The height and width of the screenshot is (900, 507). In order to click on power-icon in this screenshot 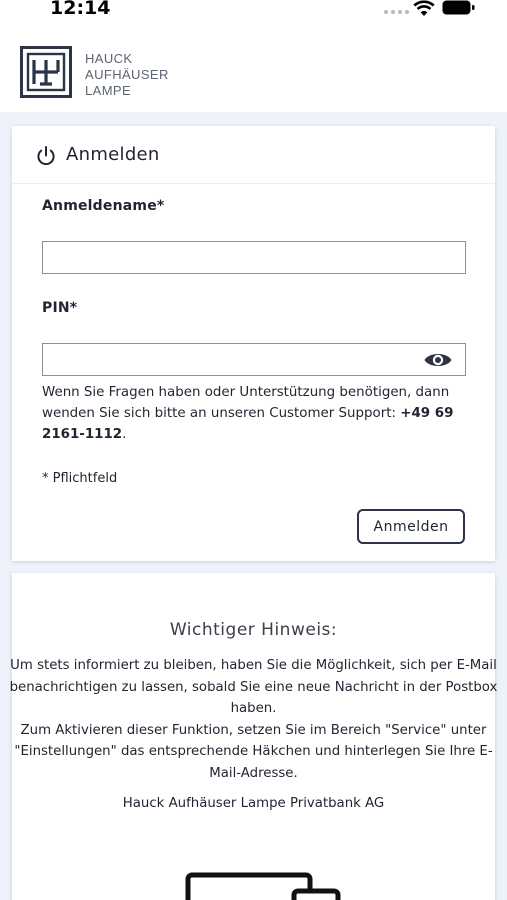, I will do `click(46, 156)`.